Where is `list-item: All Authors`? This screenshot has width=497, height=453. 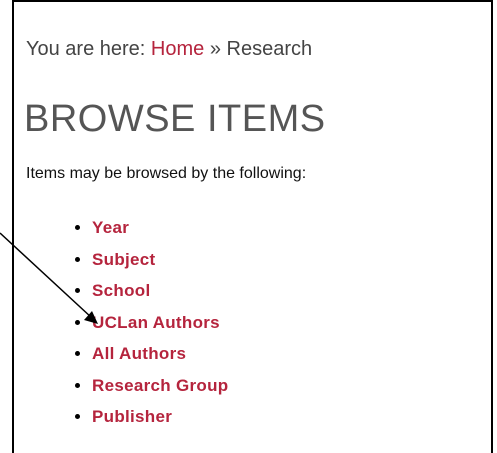
list-item: All Authors is located at coordinates (160, 354).